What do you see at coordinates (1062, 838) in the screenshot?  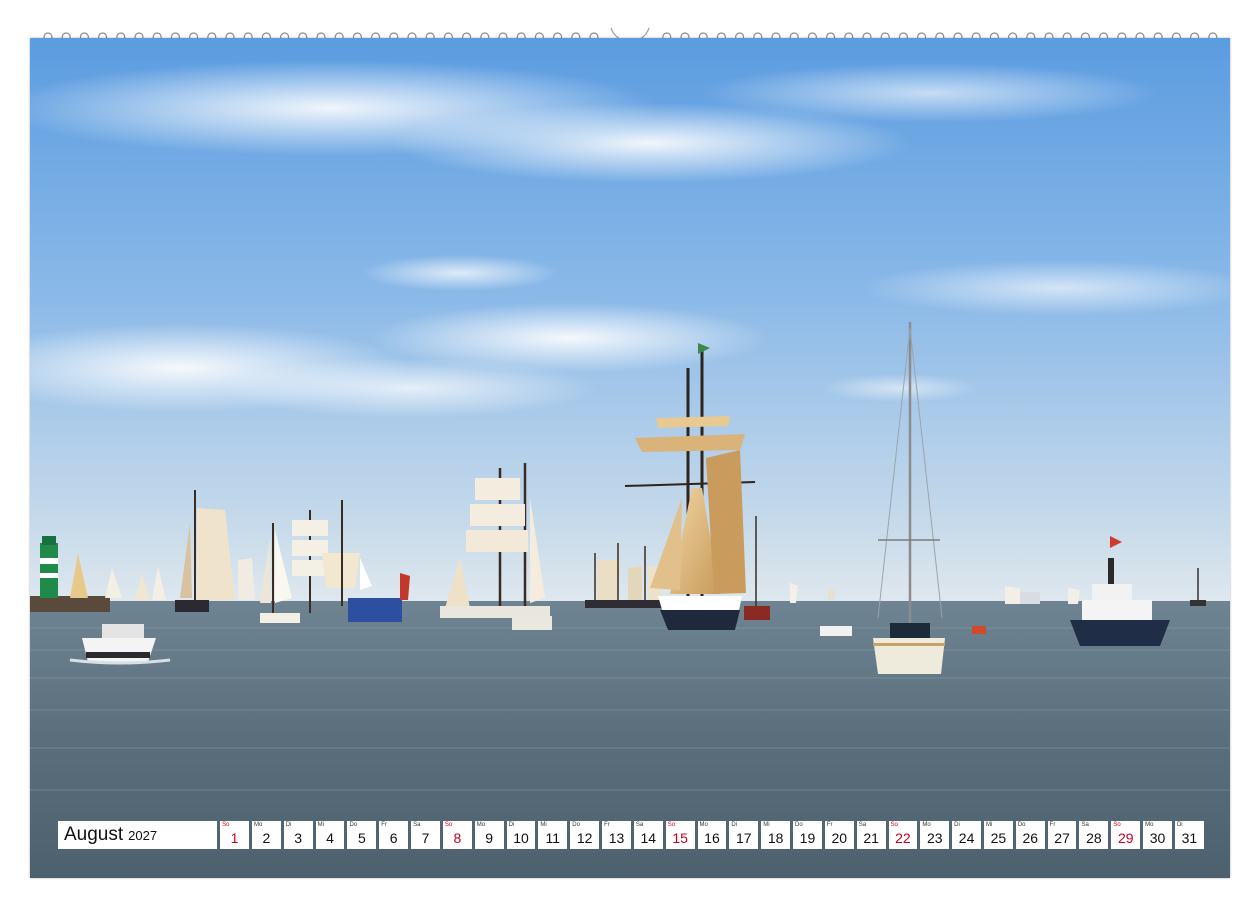 I see `day-number: 27` at bounding box center [1062, 838].